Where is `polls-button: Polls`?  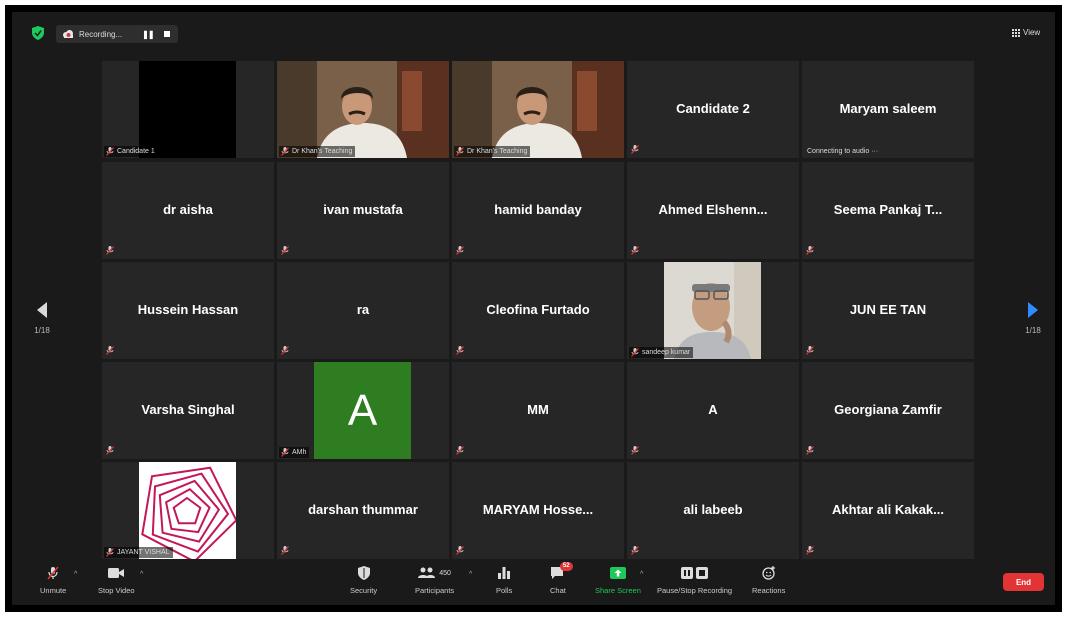 polls-button: Polls is located at coordinates (504, 580).